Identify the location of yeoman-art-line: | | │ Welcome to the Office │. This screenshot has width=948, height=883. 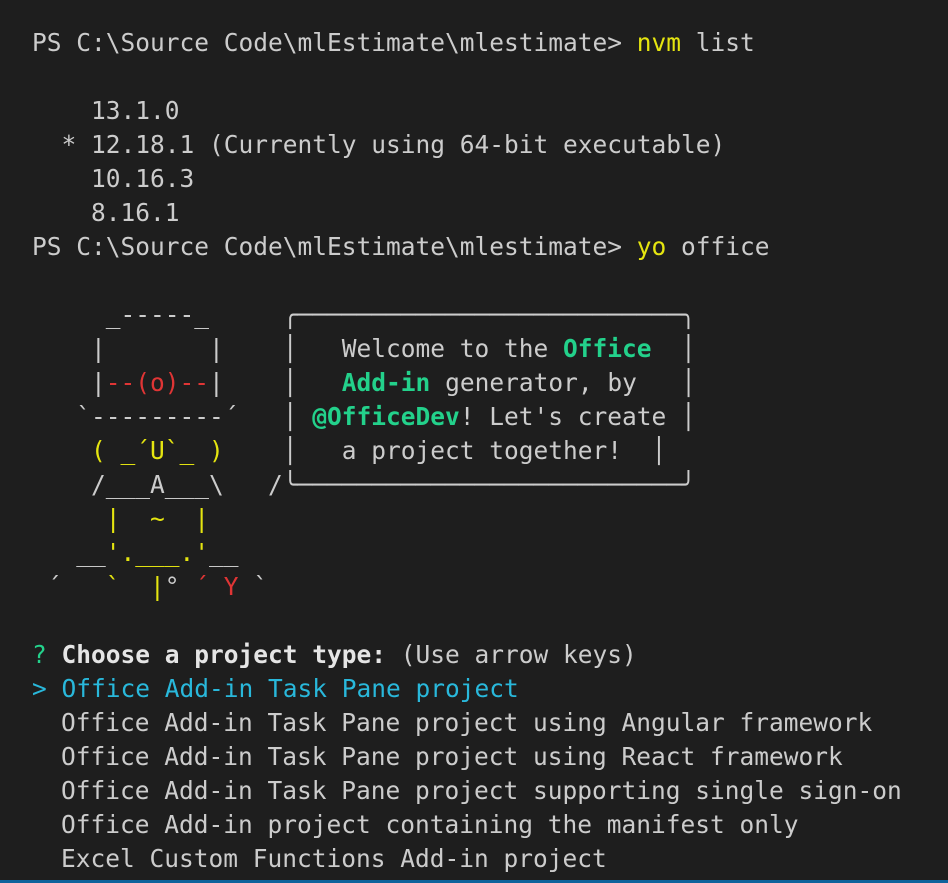
(364, 348).